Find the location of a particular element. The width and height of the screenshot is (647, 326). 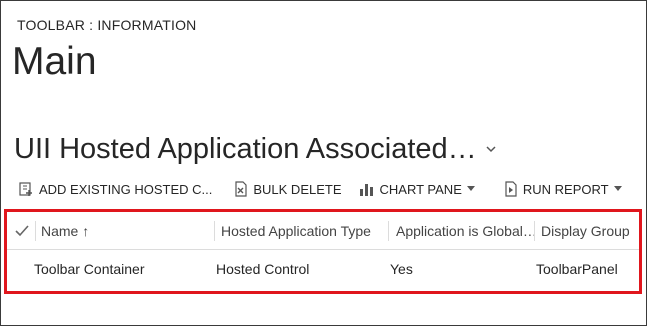

chart-pane-label: CHART PANE is located at coordinates (420, 189).